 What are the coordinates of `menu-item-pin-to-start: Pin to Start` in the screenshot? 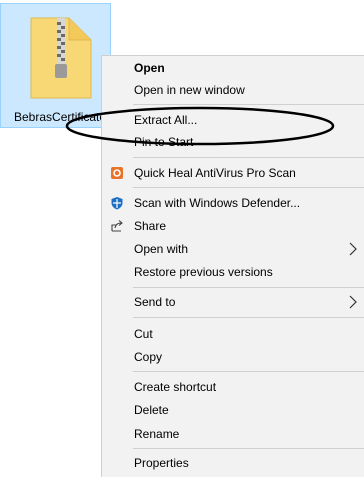 It's located at (233, 142).